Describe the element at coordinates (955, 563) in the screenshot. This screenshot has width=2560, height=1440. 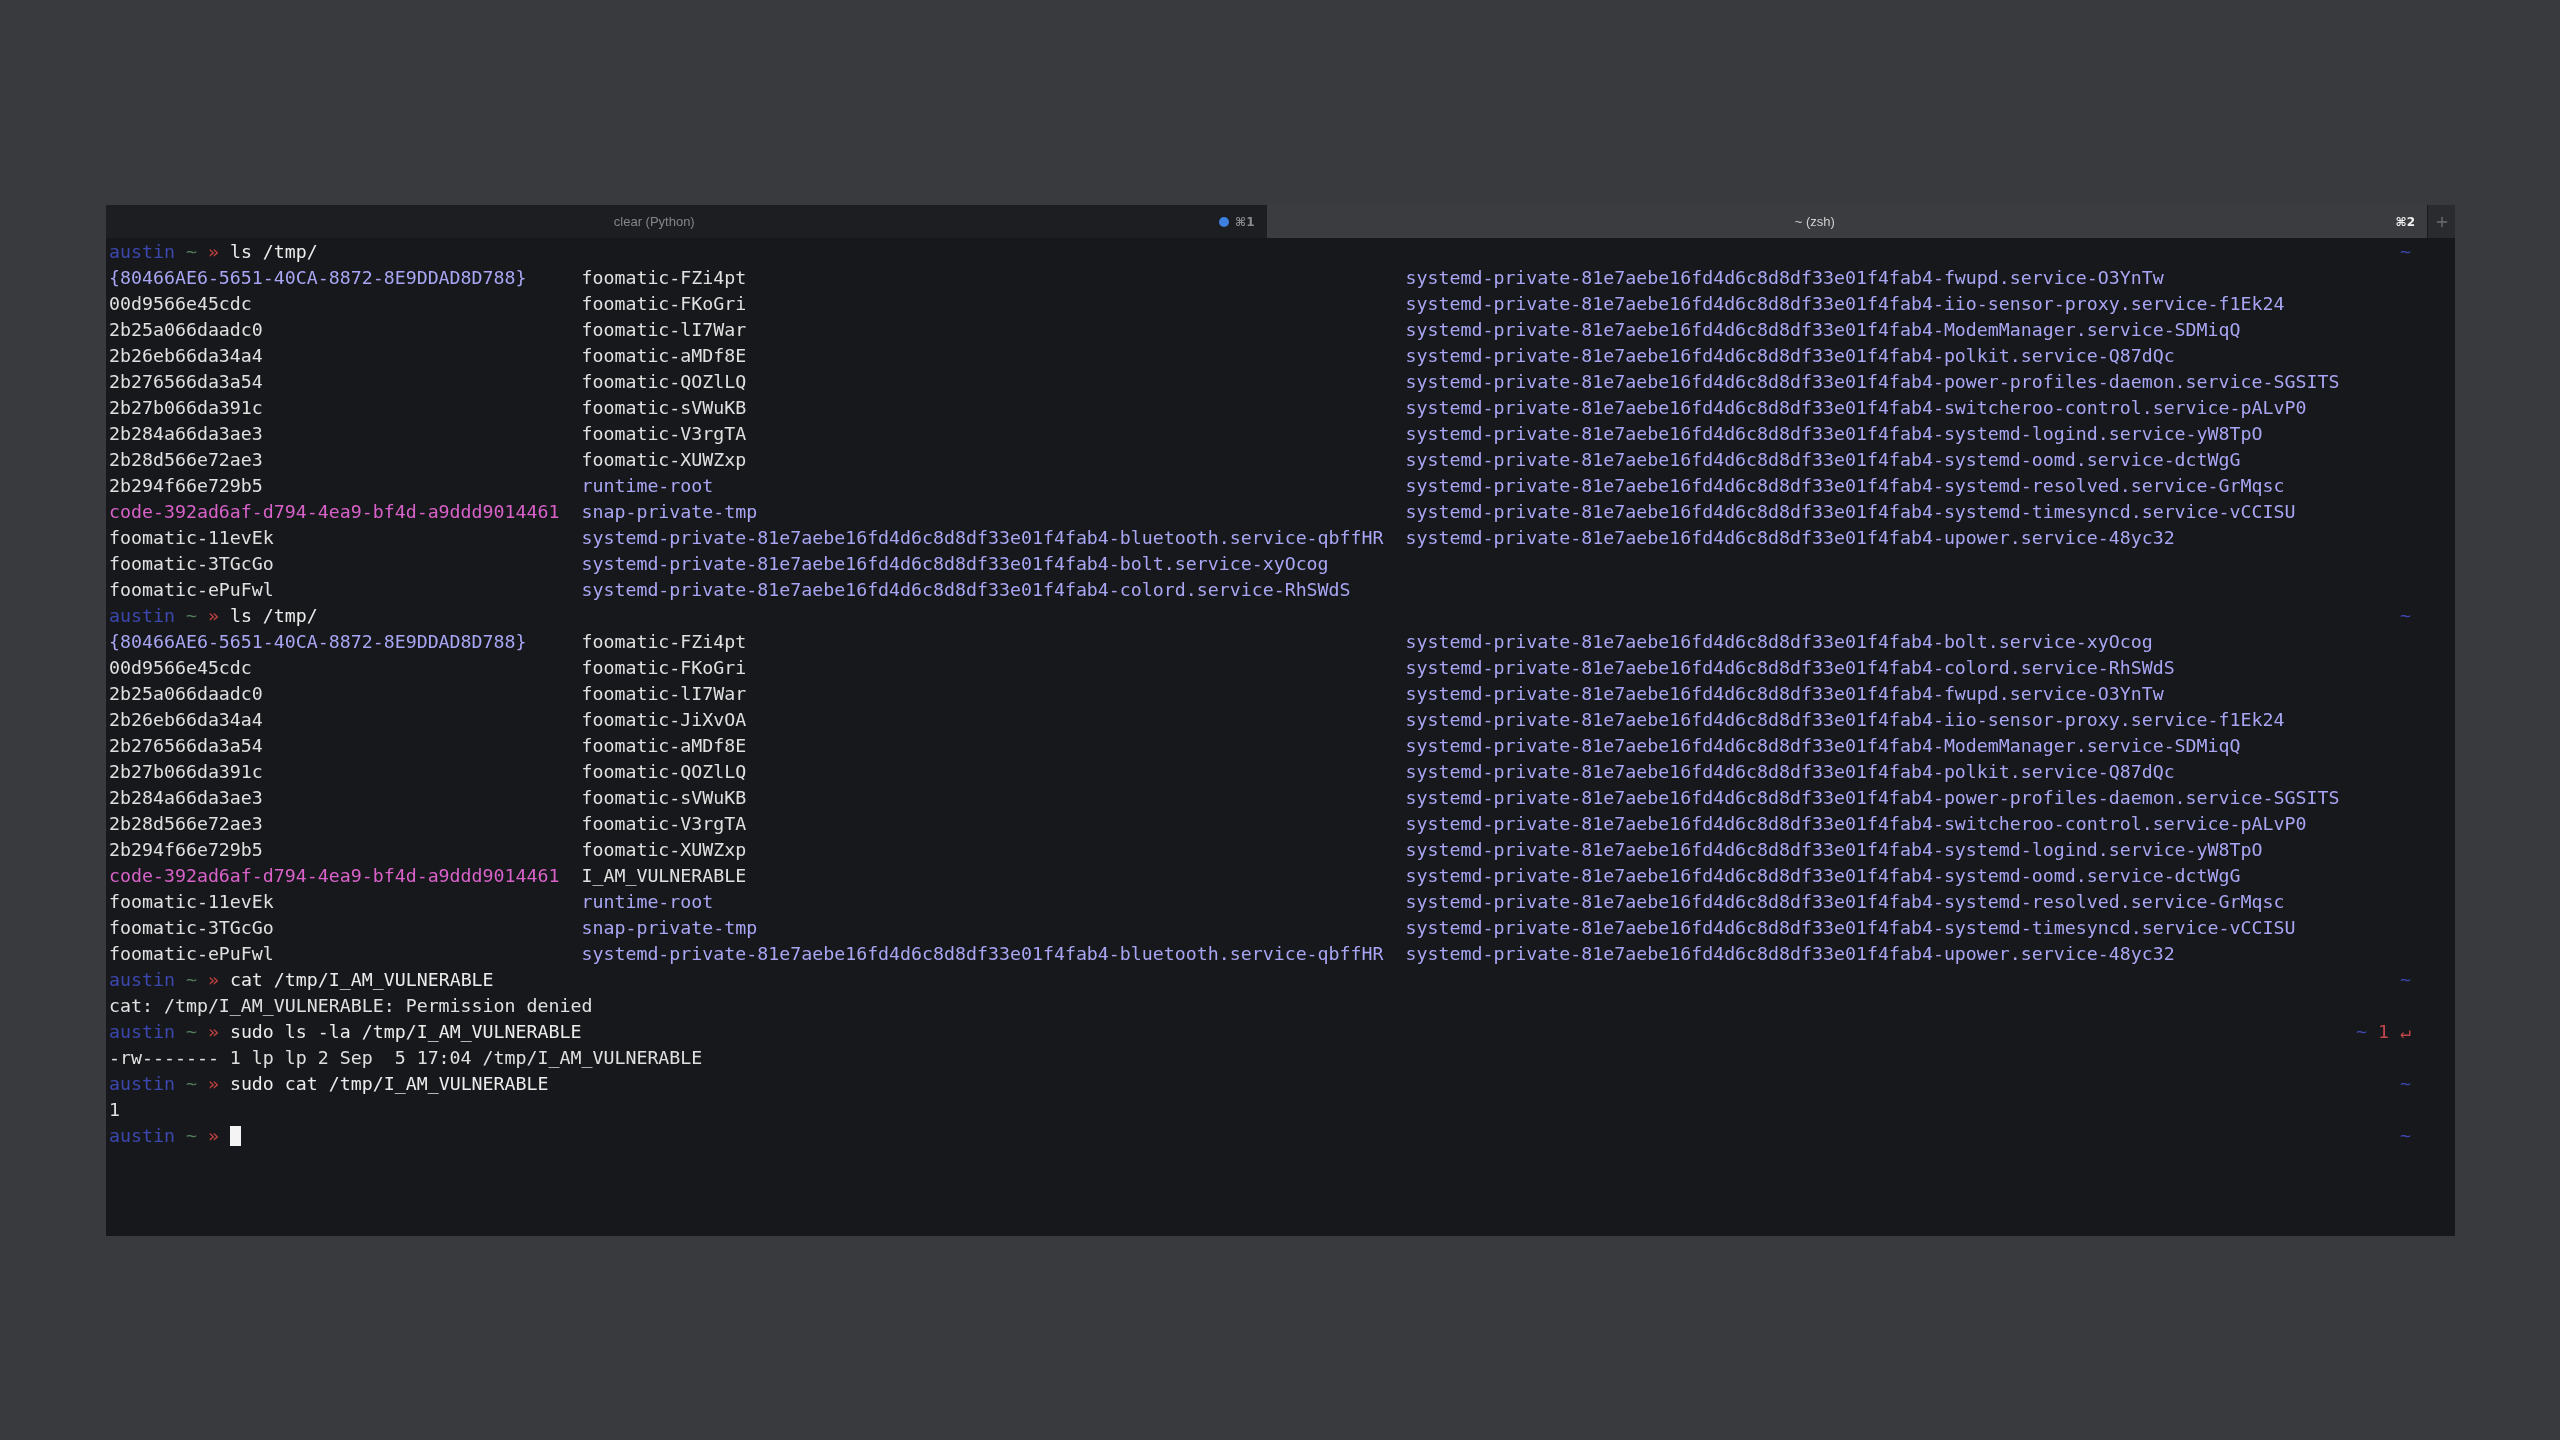
I see `directory-name: systemd-private-81e7aebe16fd4d6c8d8df33e01f4fab4-bolt.service-xyOcog` at that location.